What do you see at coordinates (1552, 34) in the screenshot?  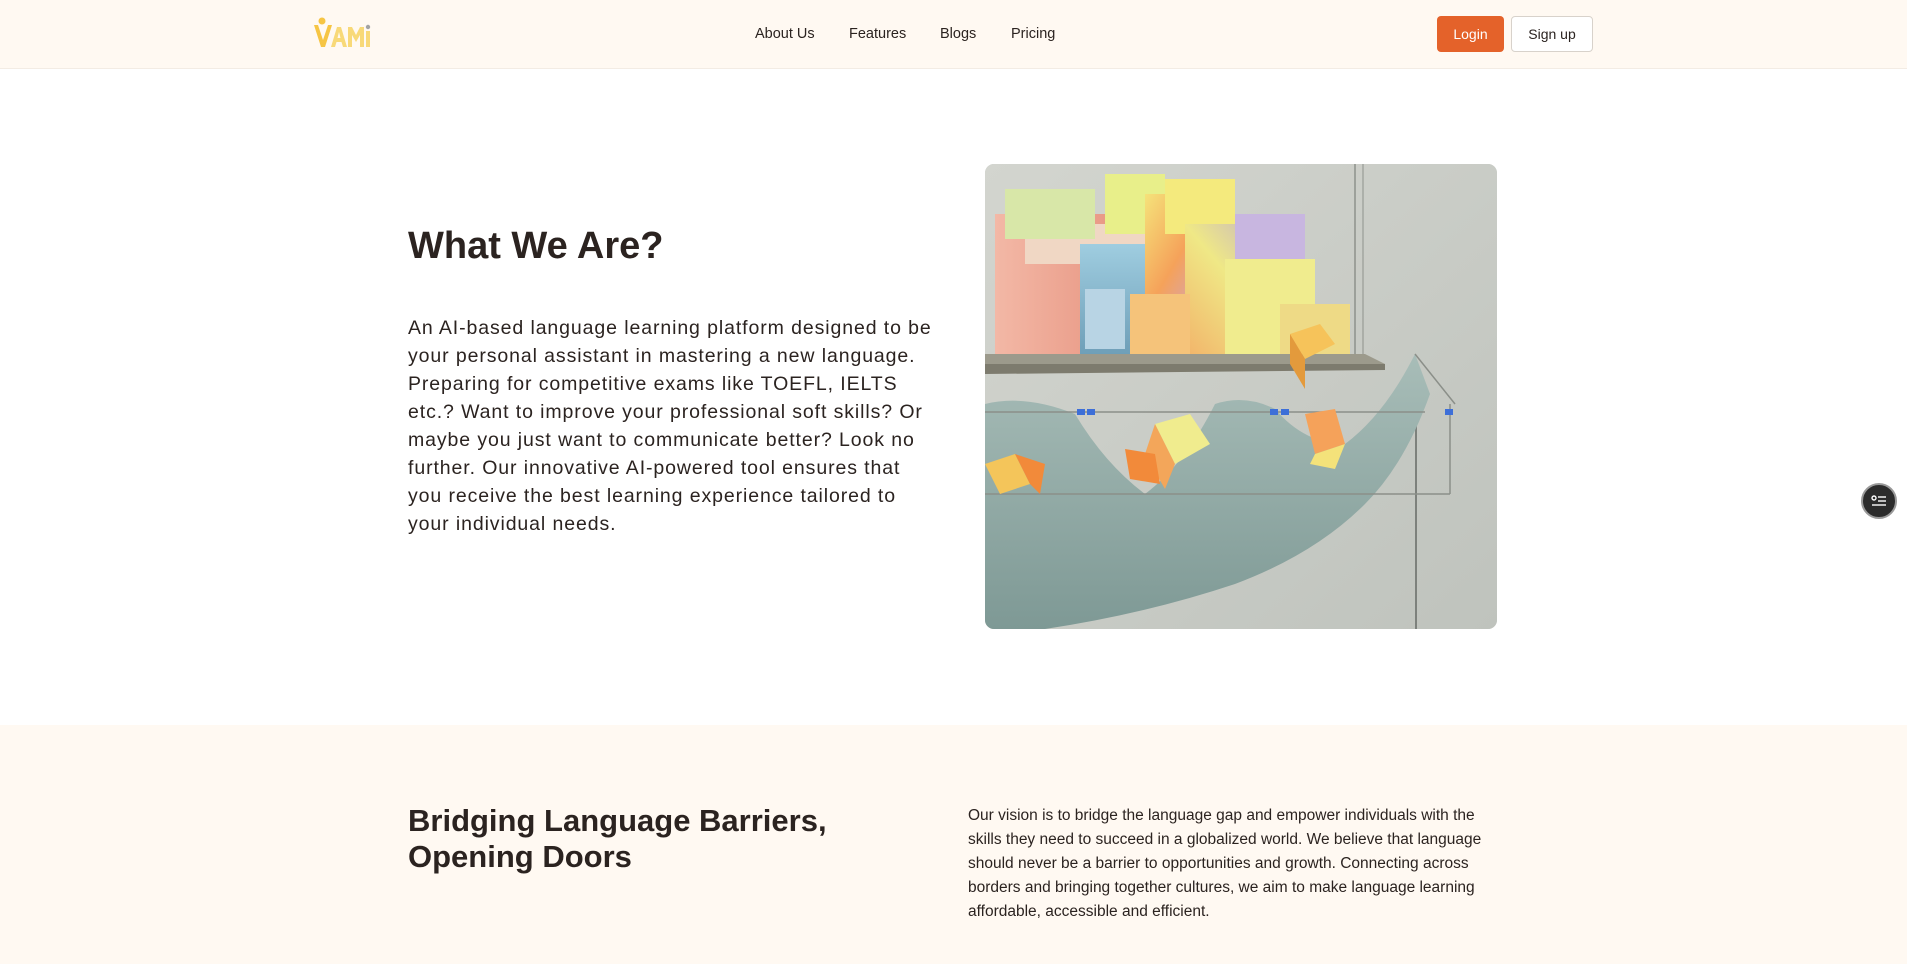 I see `signup-button: Sign up` at bounding box center [1552, 34].